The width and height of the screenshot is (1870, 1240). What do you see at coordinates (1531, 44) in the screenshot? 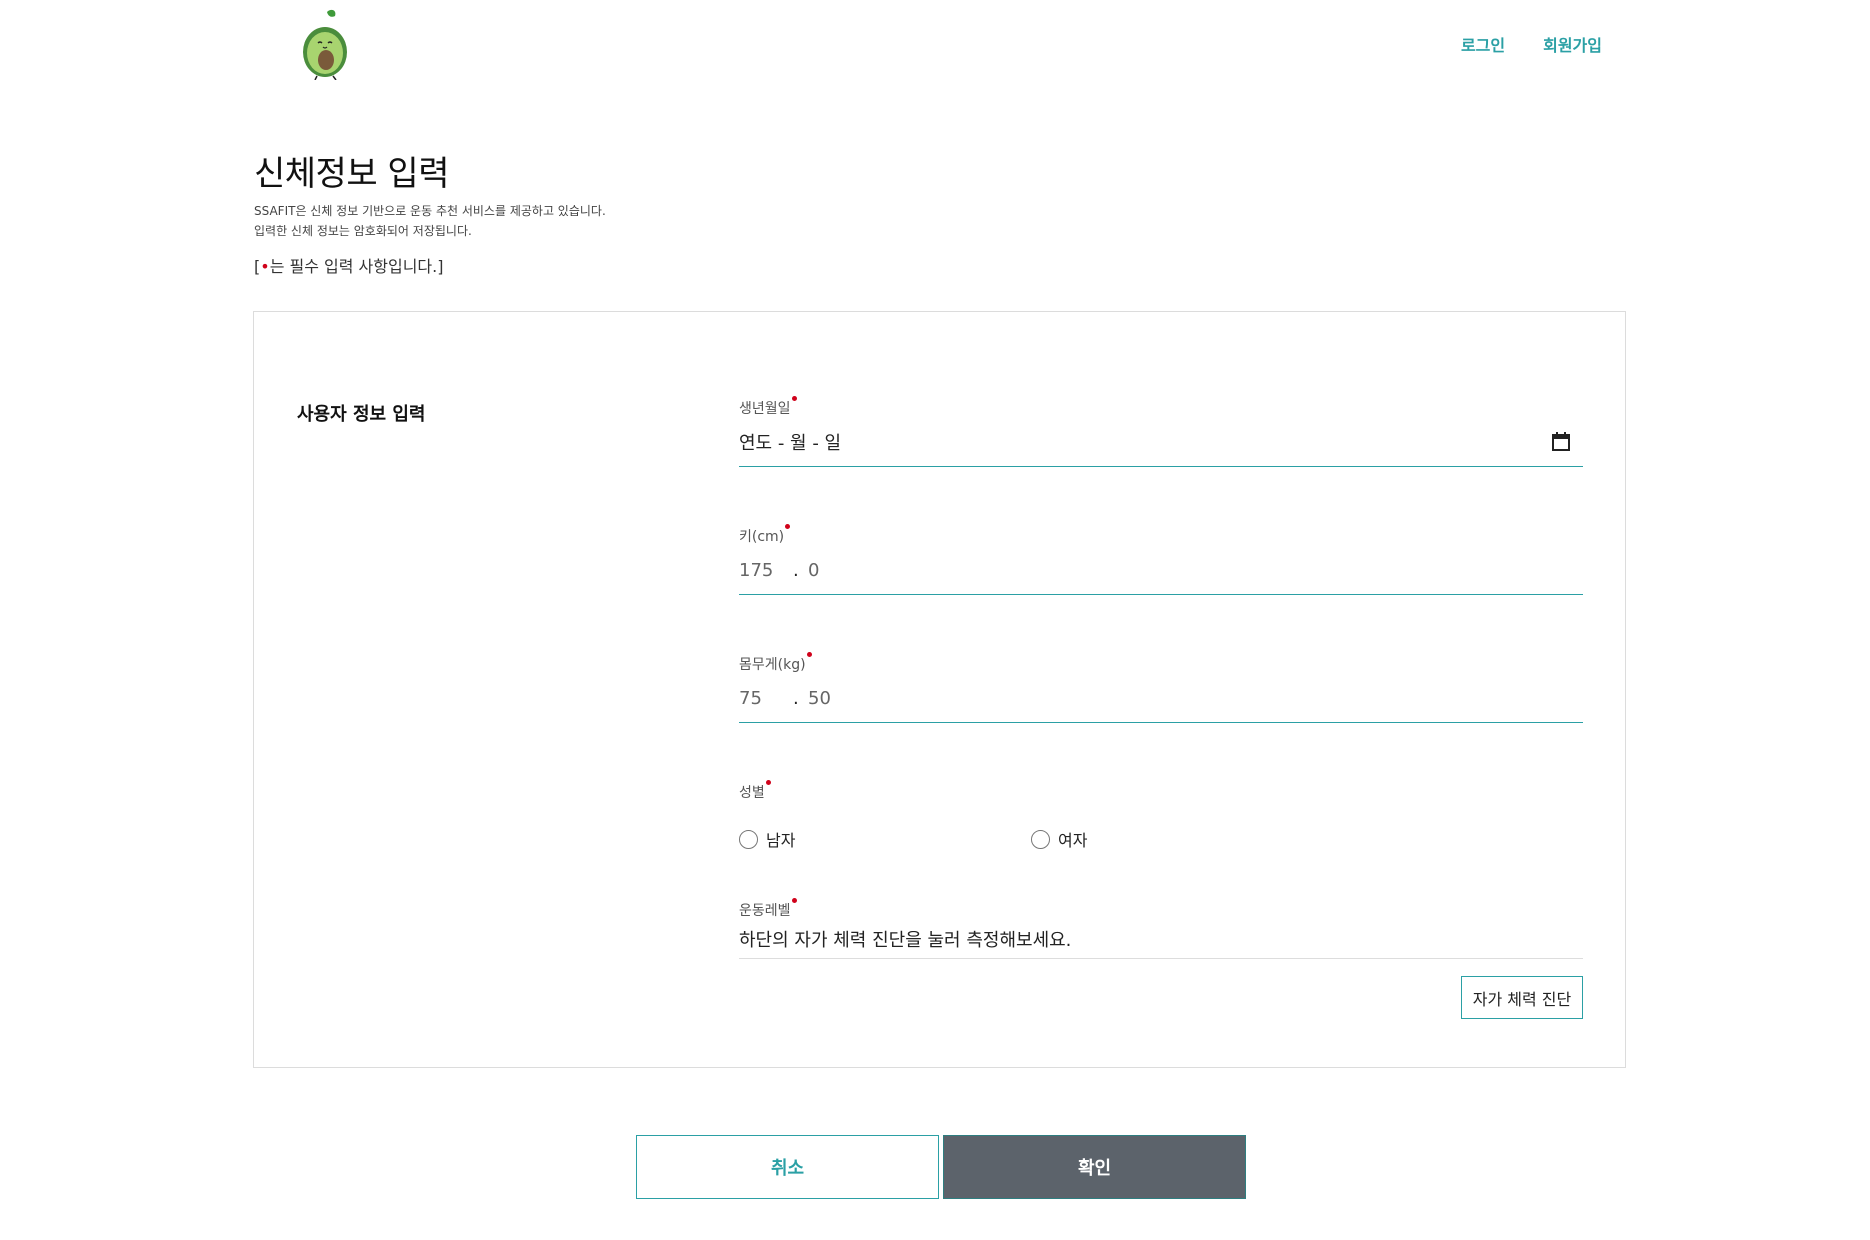
I see `top-nav: 로그인 회원가입` at bounding box center [1531, 44].